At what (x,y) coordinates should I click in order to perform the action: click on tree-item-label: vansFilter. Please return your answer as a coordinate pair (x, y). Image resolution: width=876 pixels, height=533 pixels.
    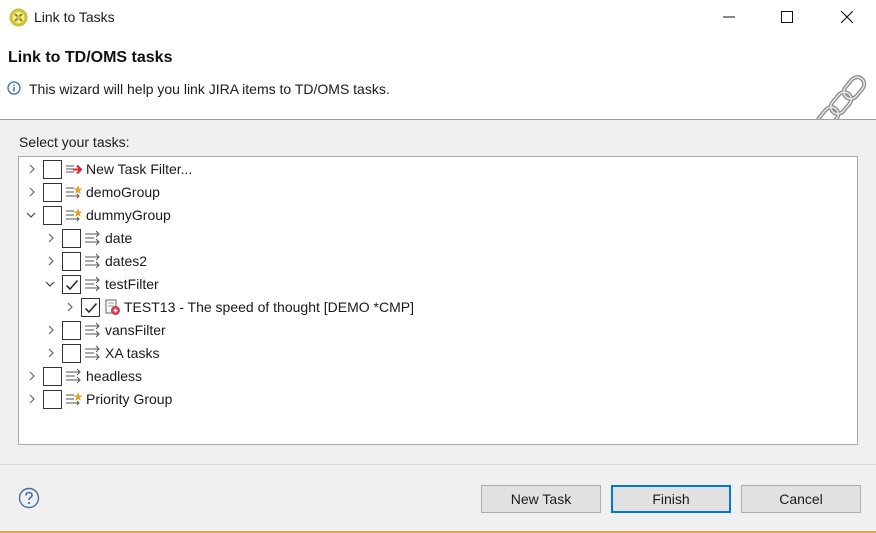
    Looking at the image, I should click on (135, 330).